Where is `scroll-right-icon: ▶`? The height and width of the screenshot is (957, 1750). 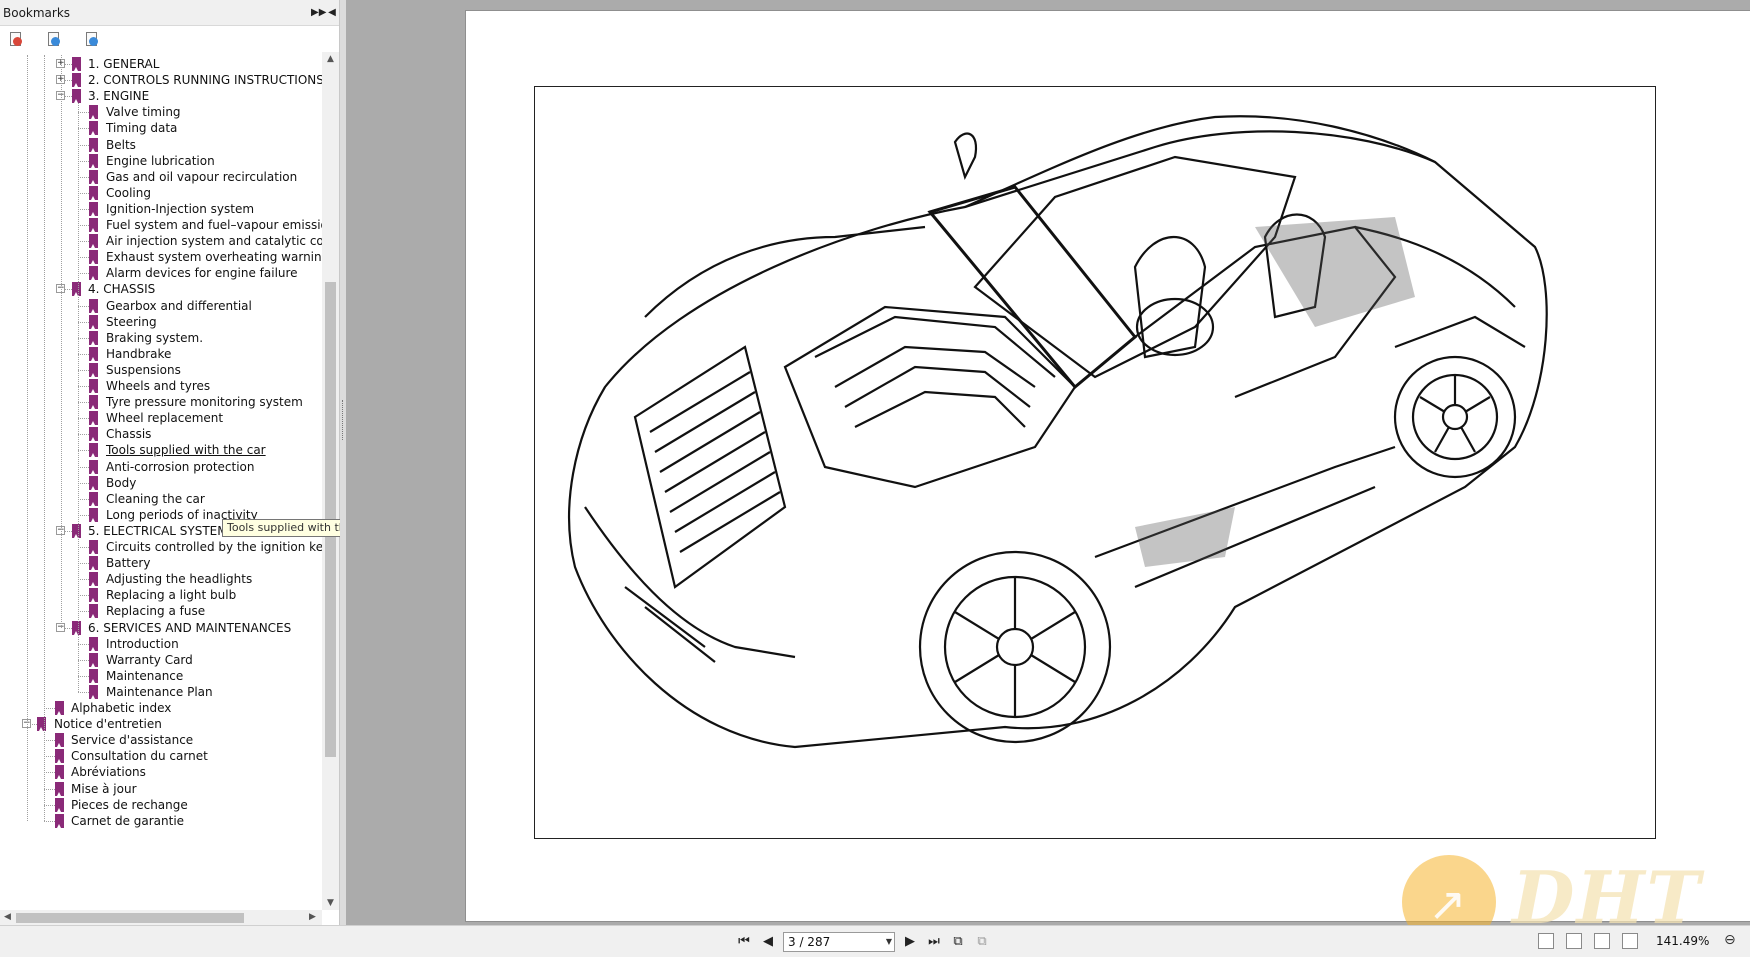 scroll-right-icon: ▶ is located at coordinates (312, 917).